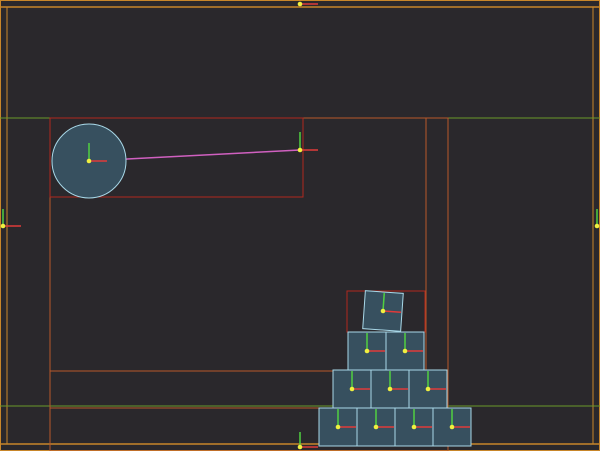  I want to click on ball-body, so click(89, 161).